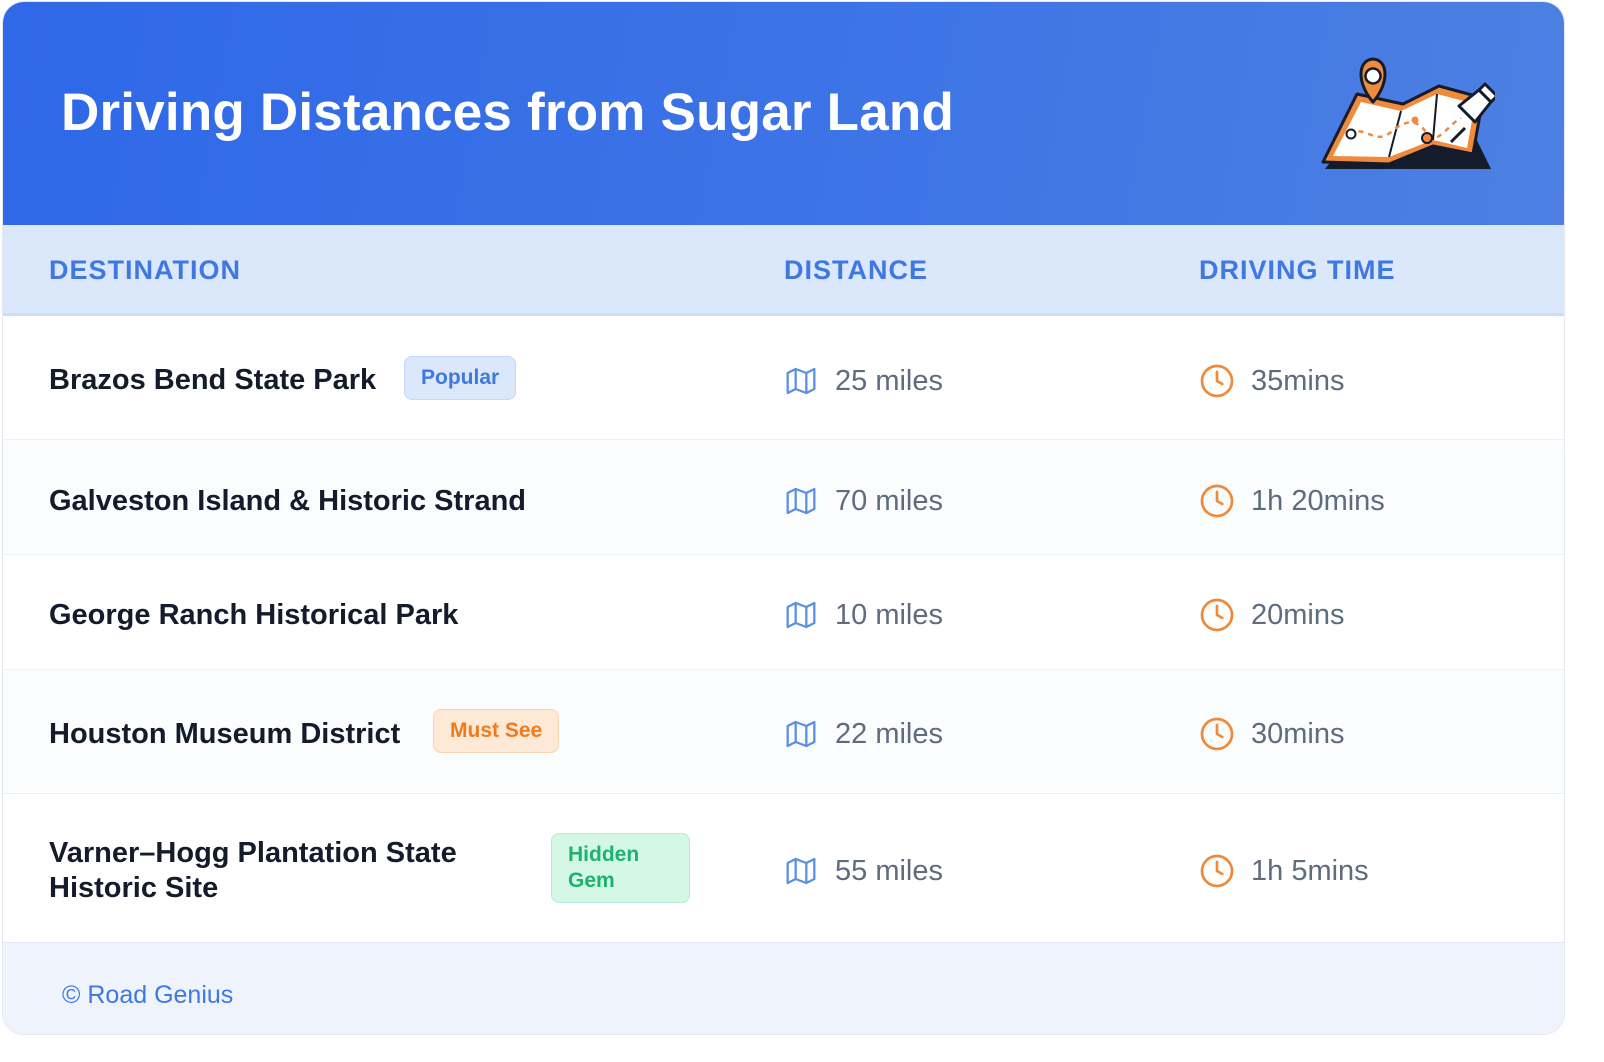 This screenshot has height=1062, width=1604. Describe the element at coordinates (1318, 500) in the screenshot. I see `time-value: 1h 20mins` at that location.